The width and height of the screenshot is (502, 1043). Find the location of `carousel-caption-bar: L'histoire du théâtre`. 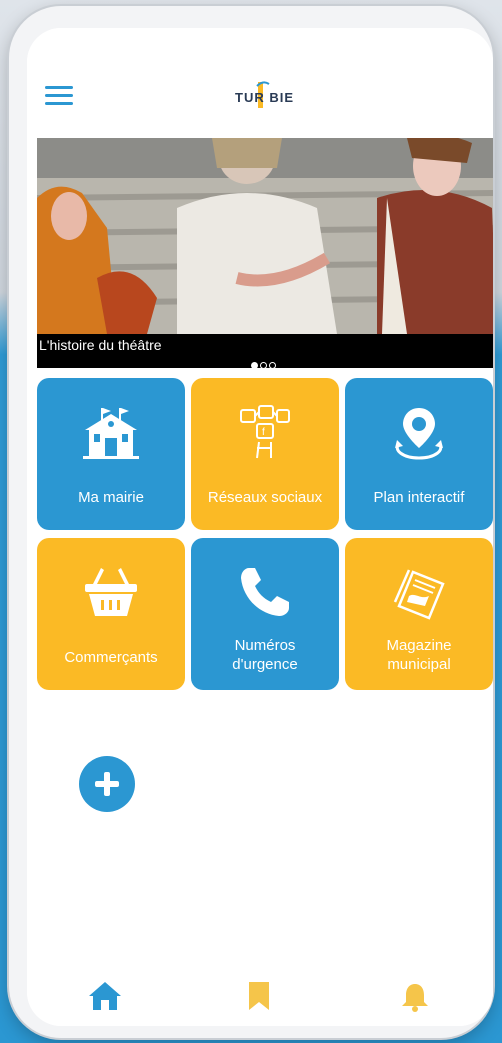

carousel-caption-bar: L'histoire du théâtre is located at coordinates (265, 351).